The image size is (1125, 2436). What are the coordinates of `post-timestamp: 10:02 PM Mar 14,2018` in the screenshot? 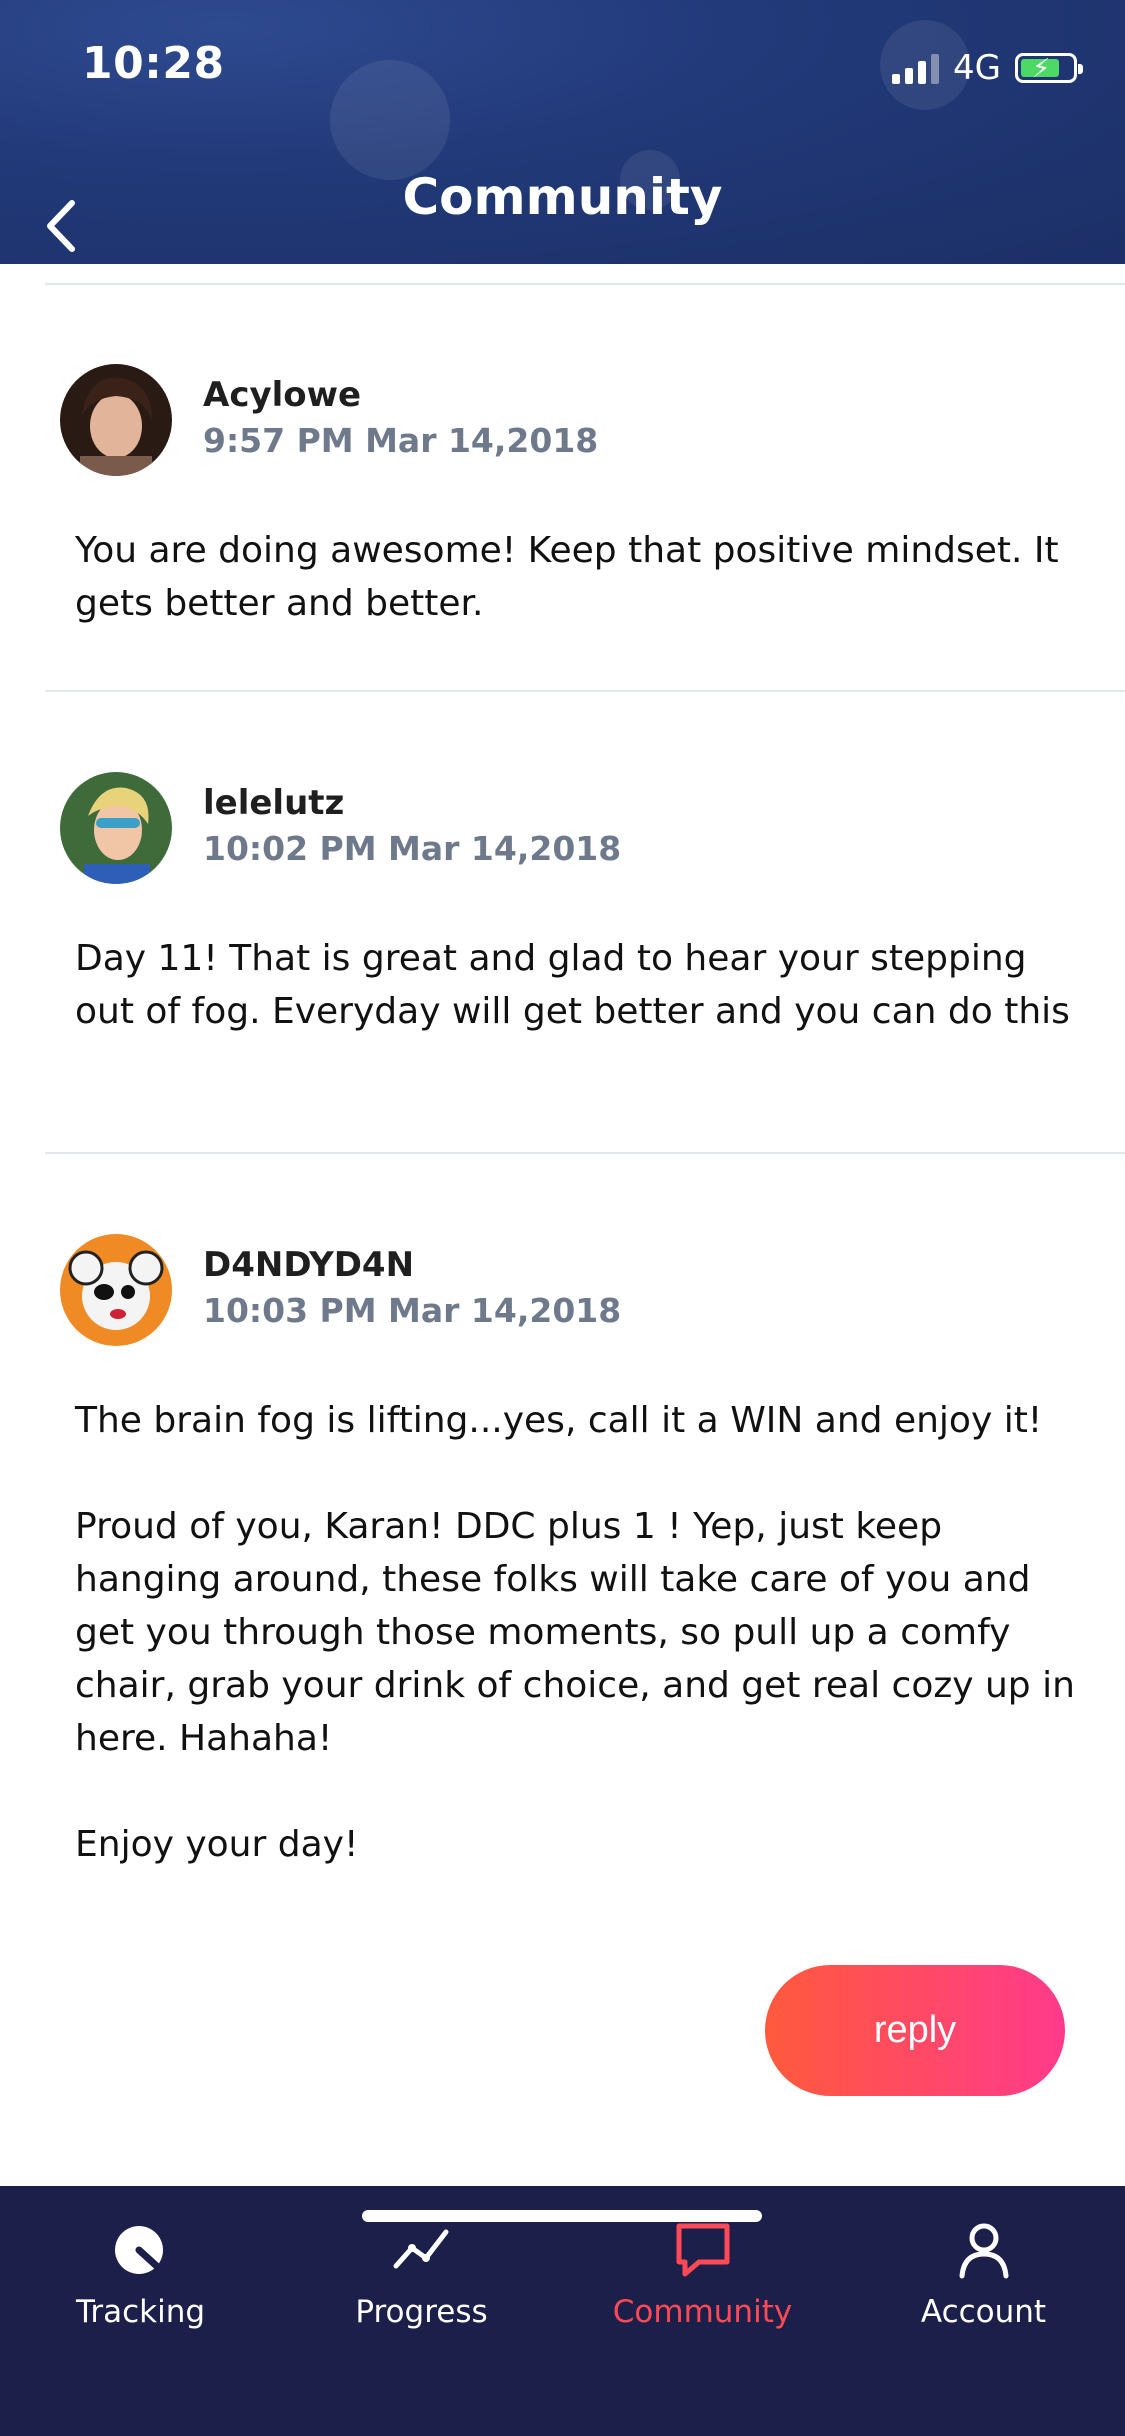 It's located at (412, 848).